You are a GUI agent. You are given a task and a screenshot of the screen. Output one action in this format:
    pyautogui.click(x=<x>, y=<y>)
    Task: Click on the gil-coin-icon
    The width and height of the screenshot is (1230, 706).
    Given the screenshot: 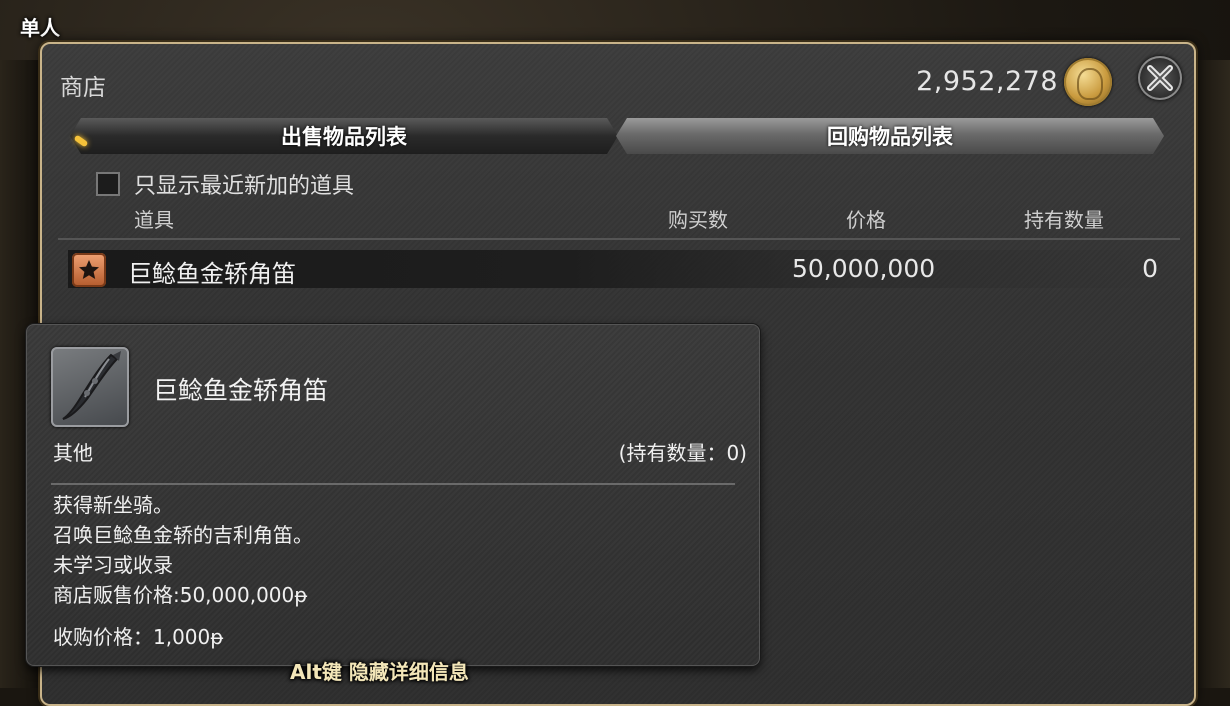 What is the action you would take?
    pyautogui.click(x=1088, y=82)
    